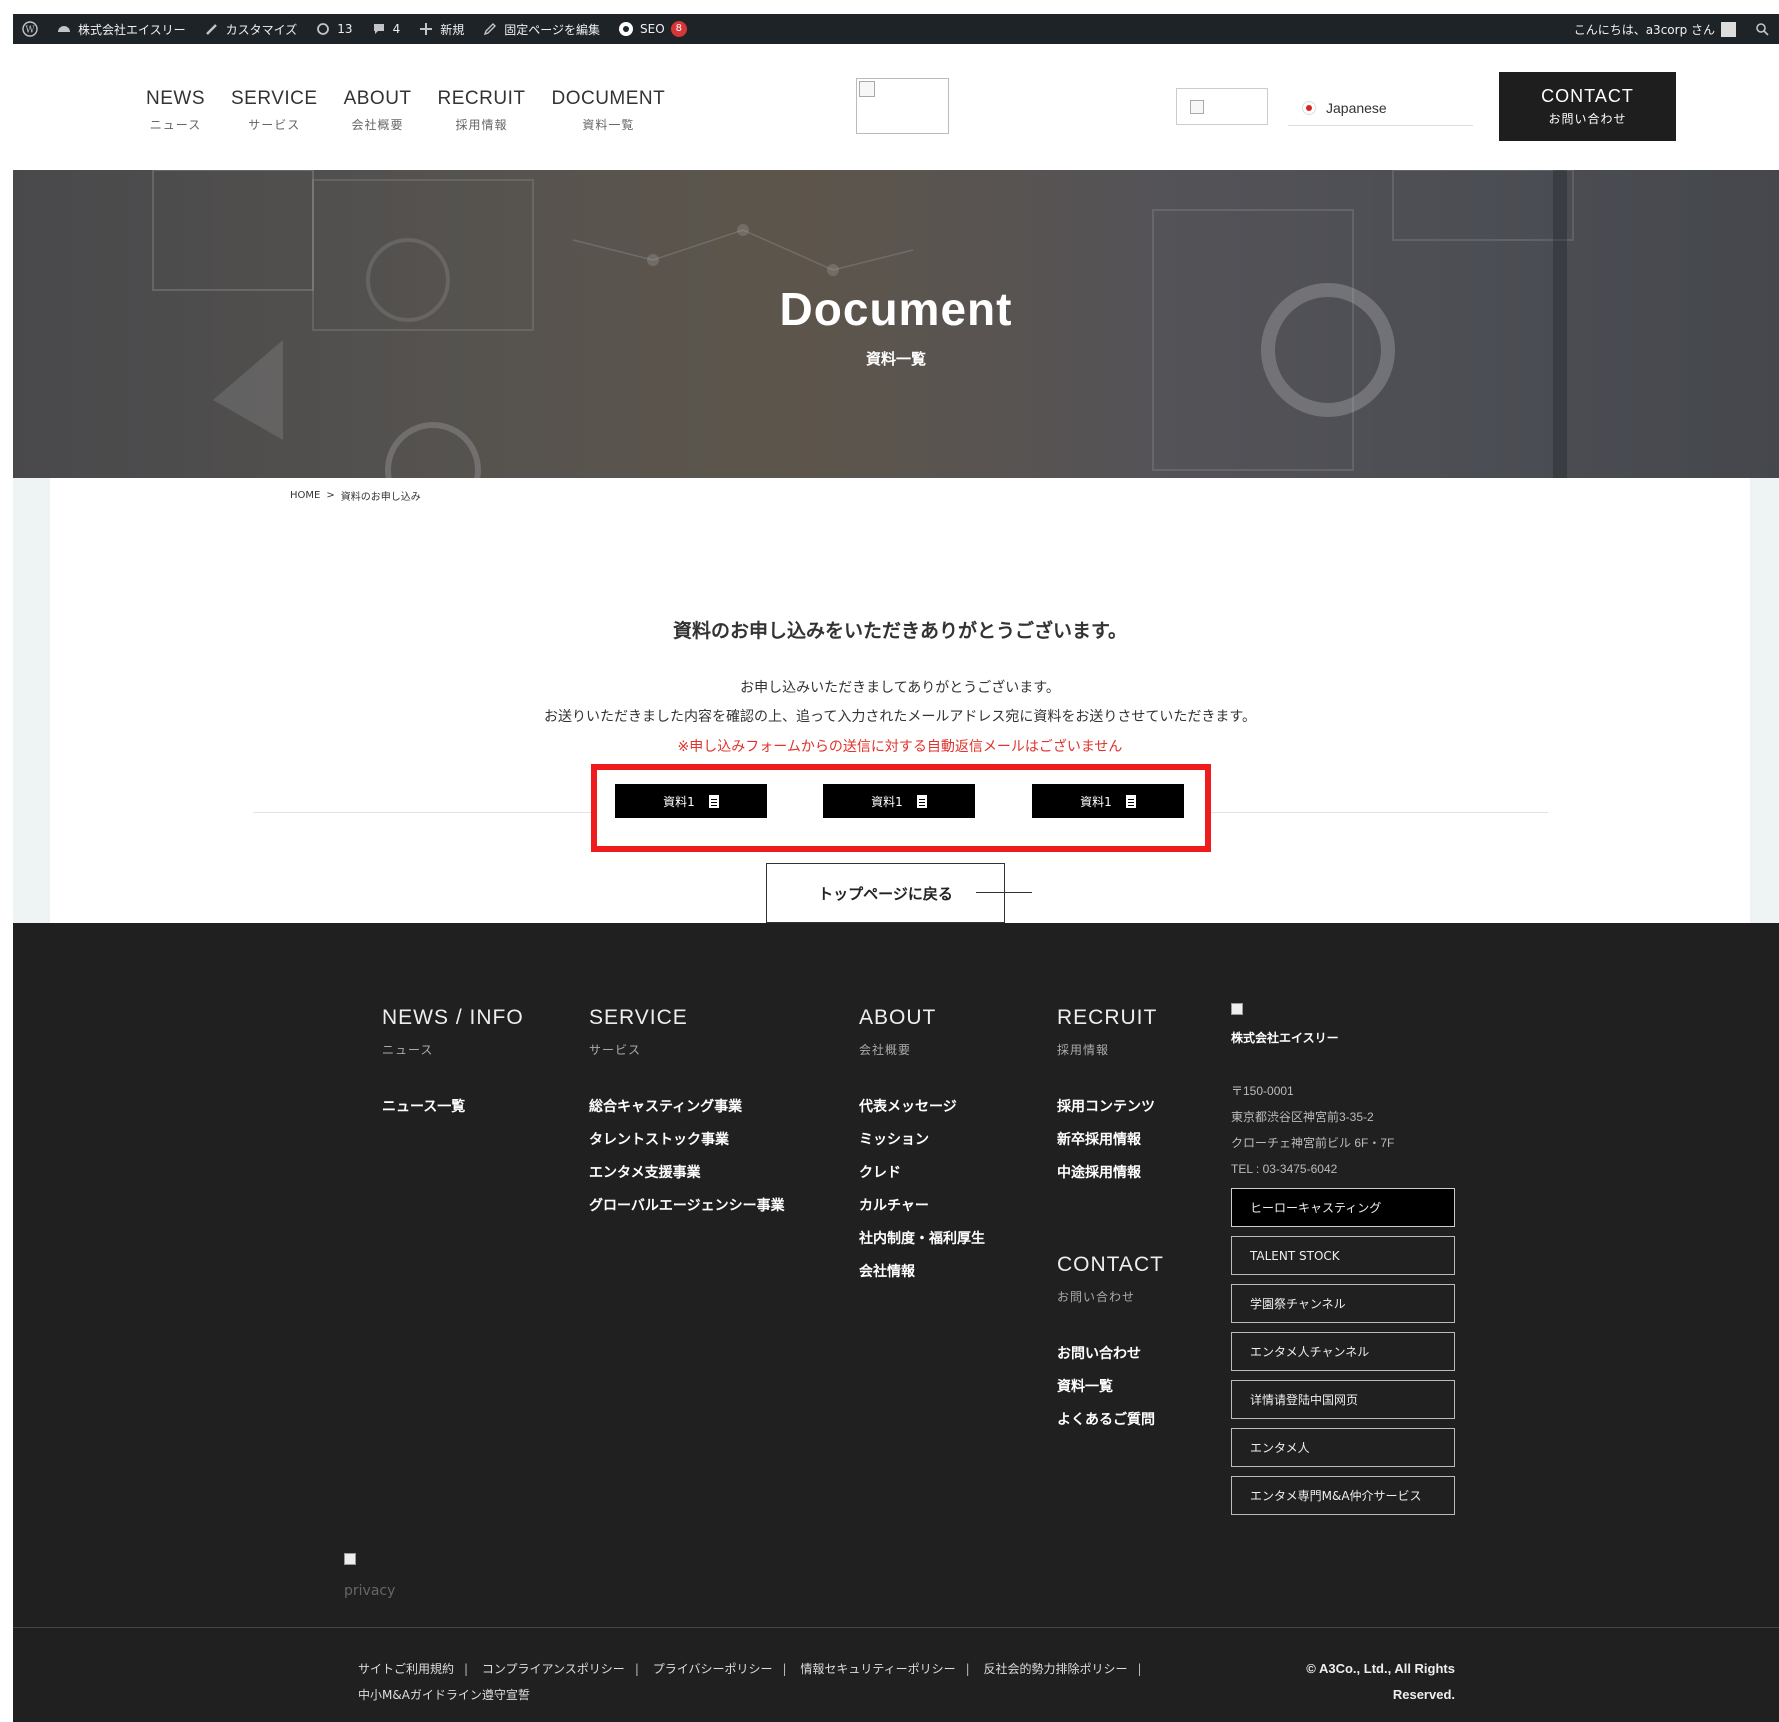 The height and width of the screenshot is (1722, 1779). Describe the element at coordinates (896, 309) in the screenshot. I see `page-title: Document` at that location.